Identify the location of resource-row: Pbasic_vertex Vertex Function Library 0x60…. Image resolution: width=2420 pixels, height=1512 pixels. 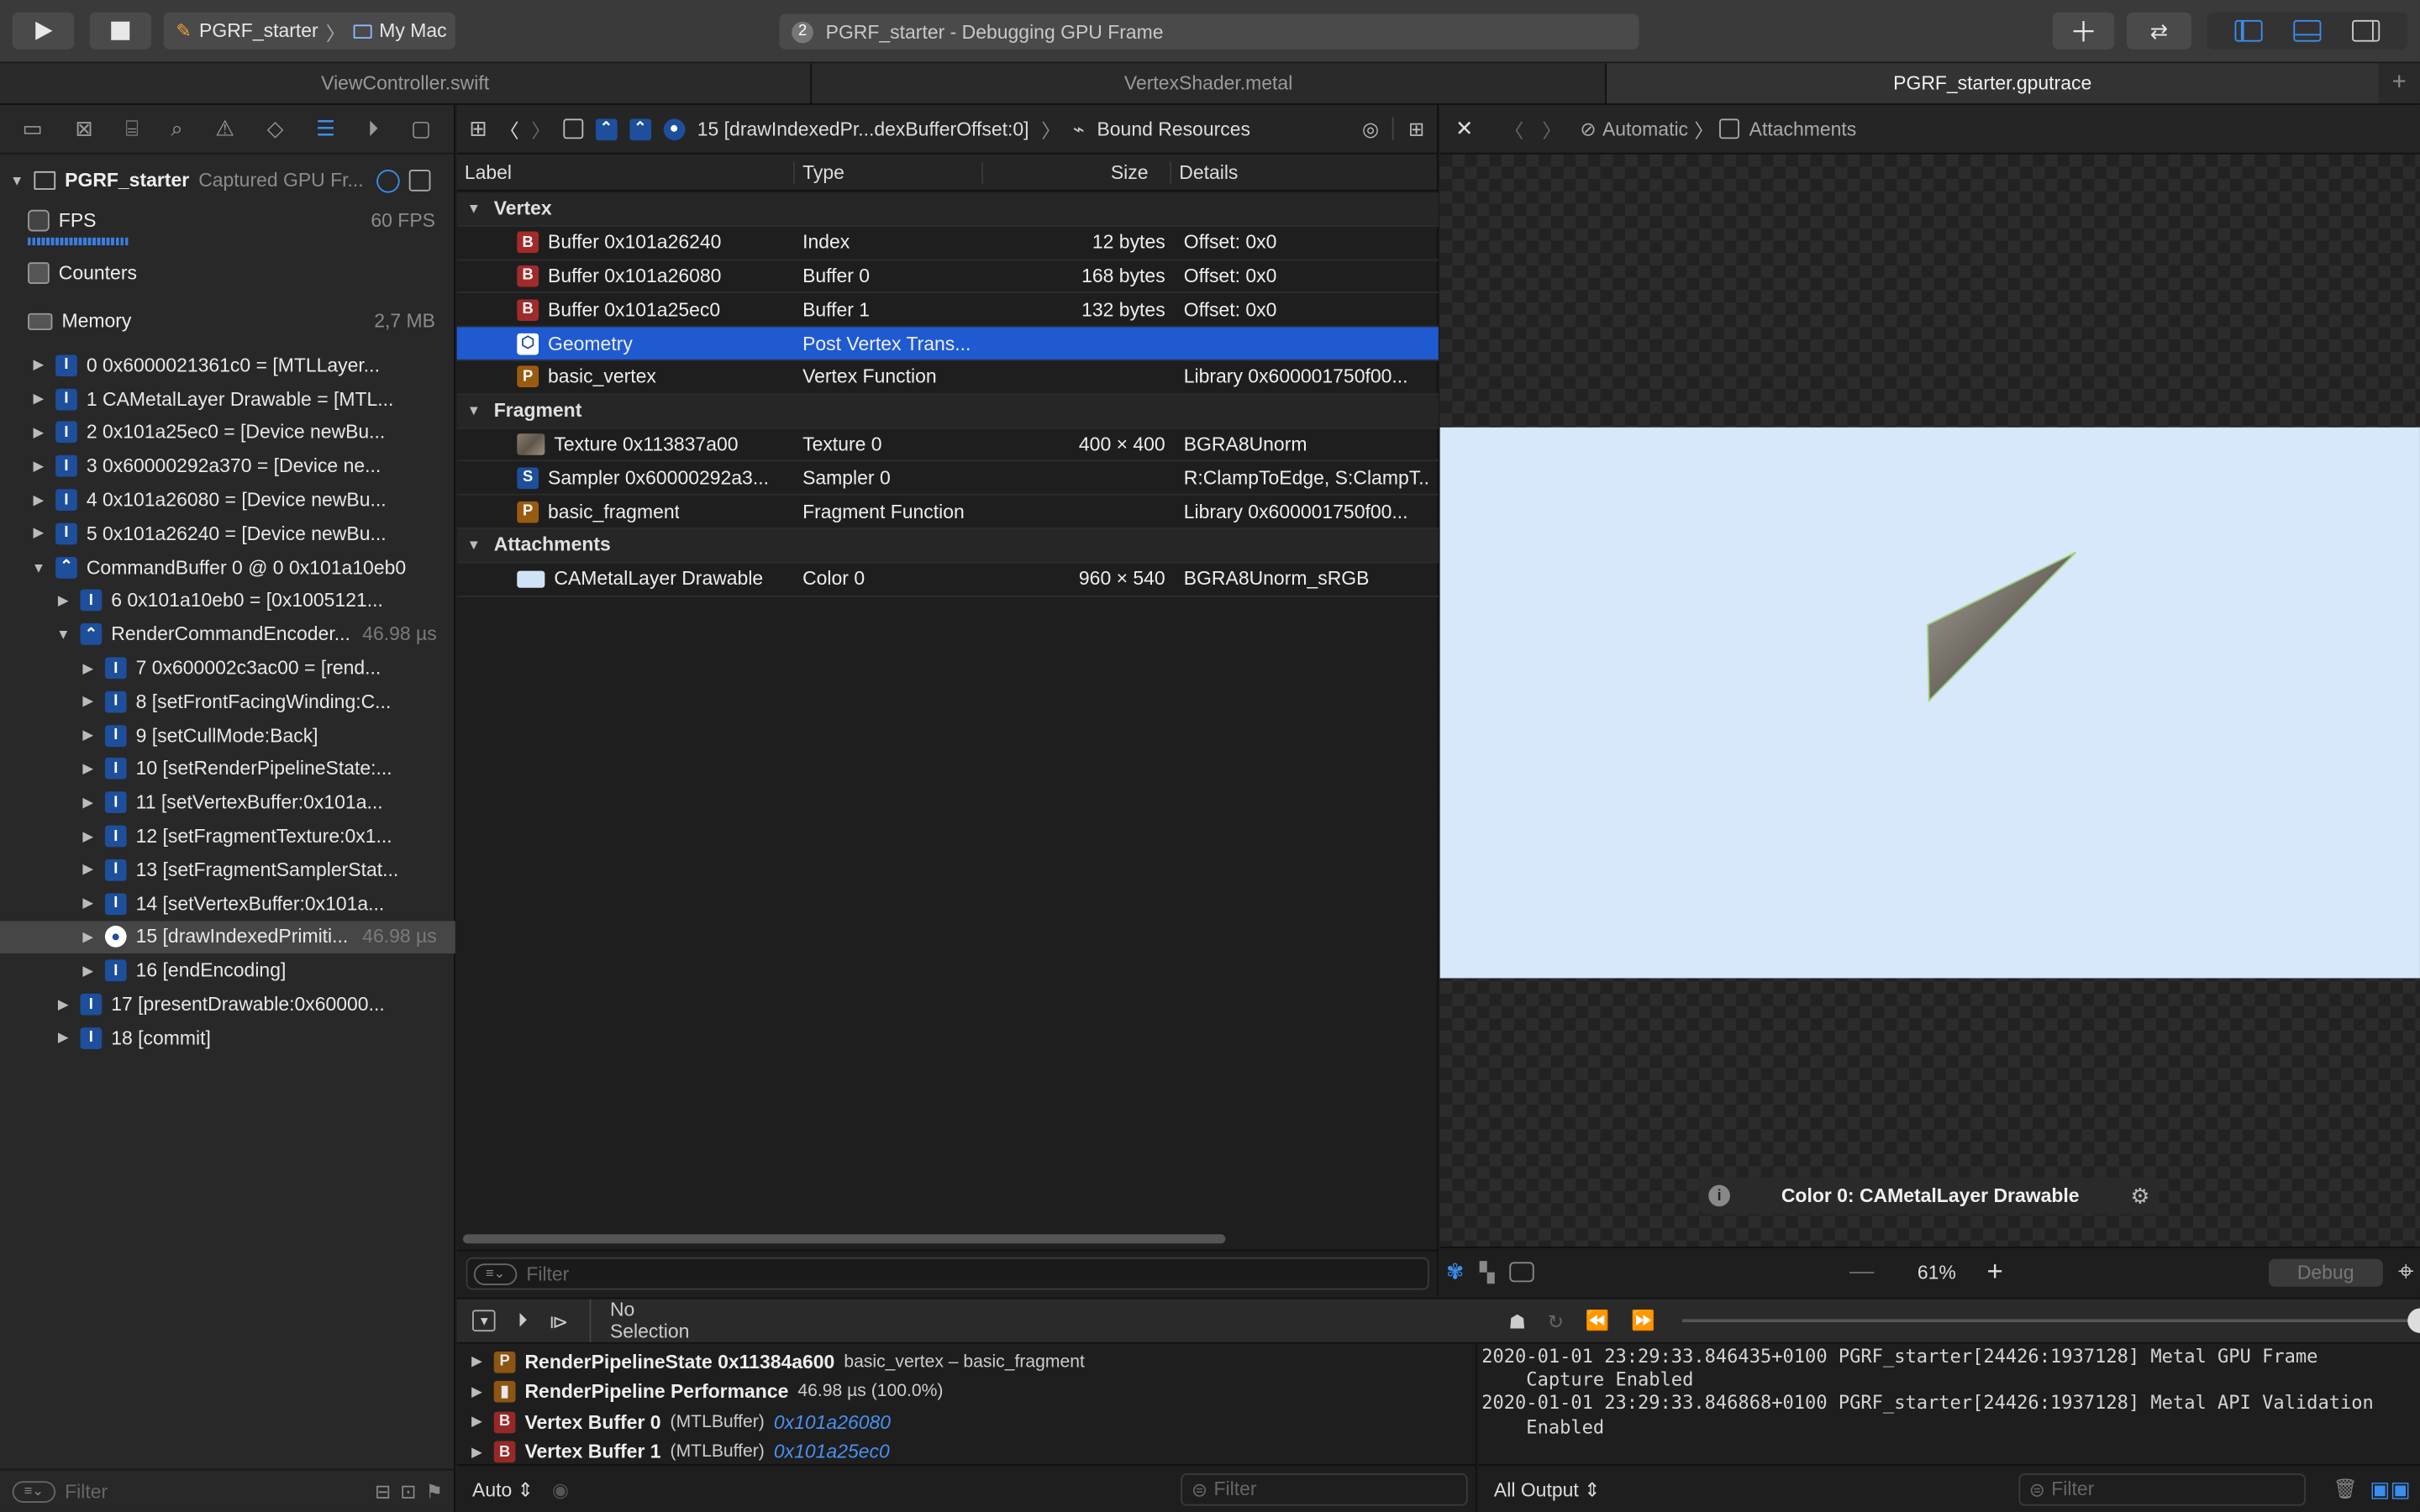
(947, 378).